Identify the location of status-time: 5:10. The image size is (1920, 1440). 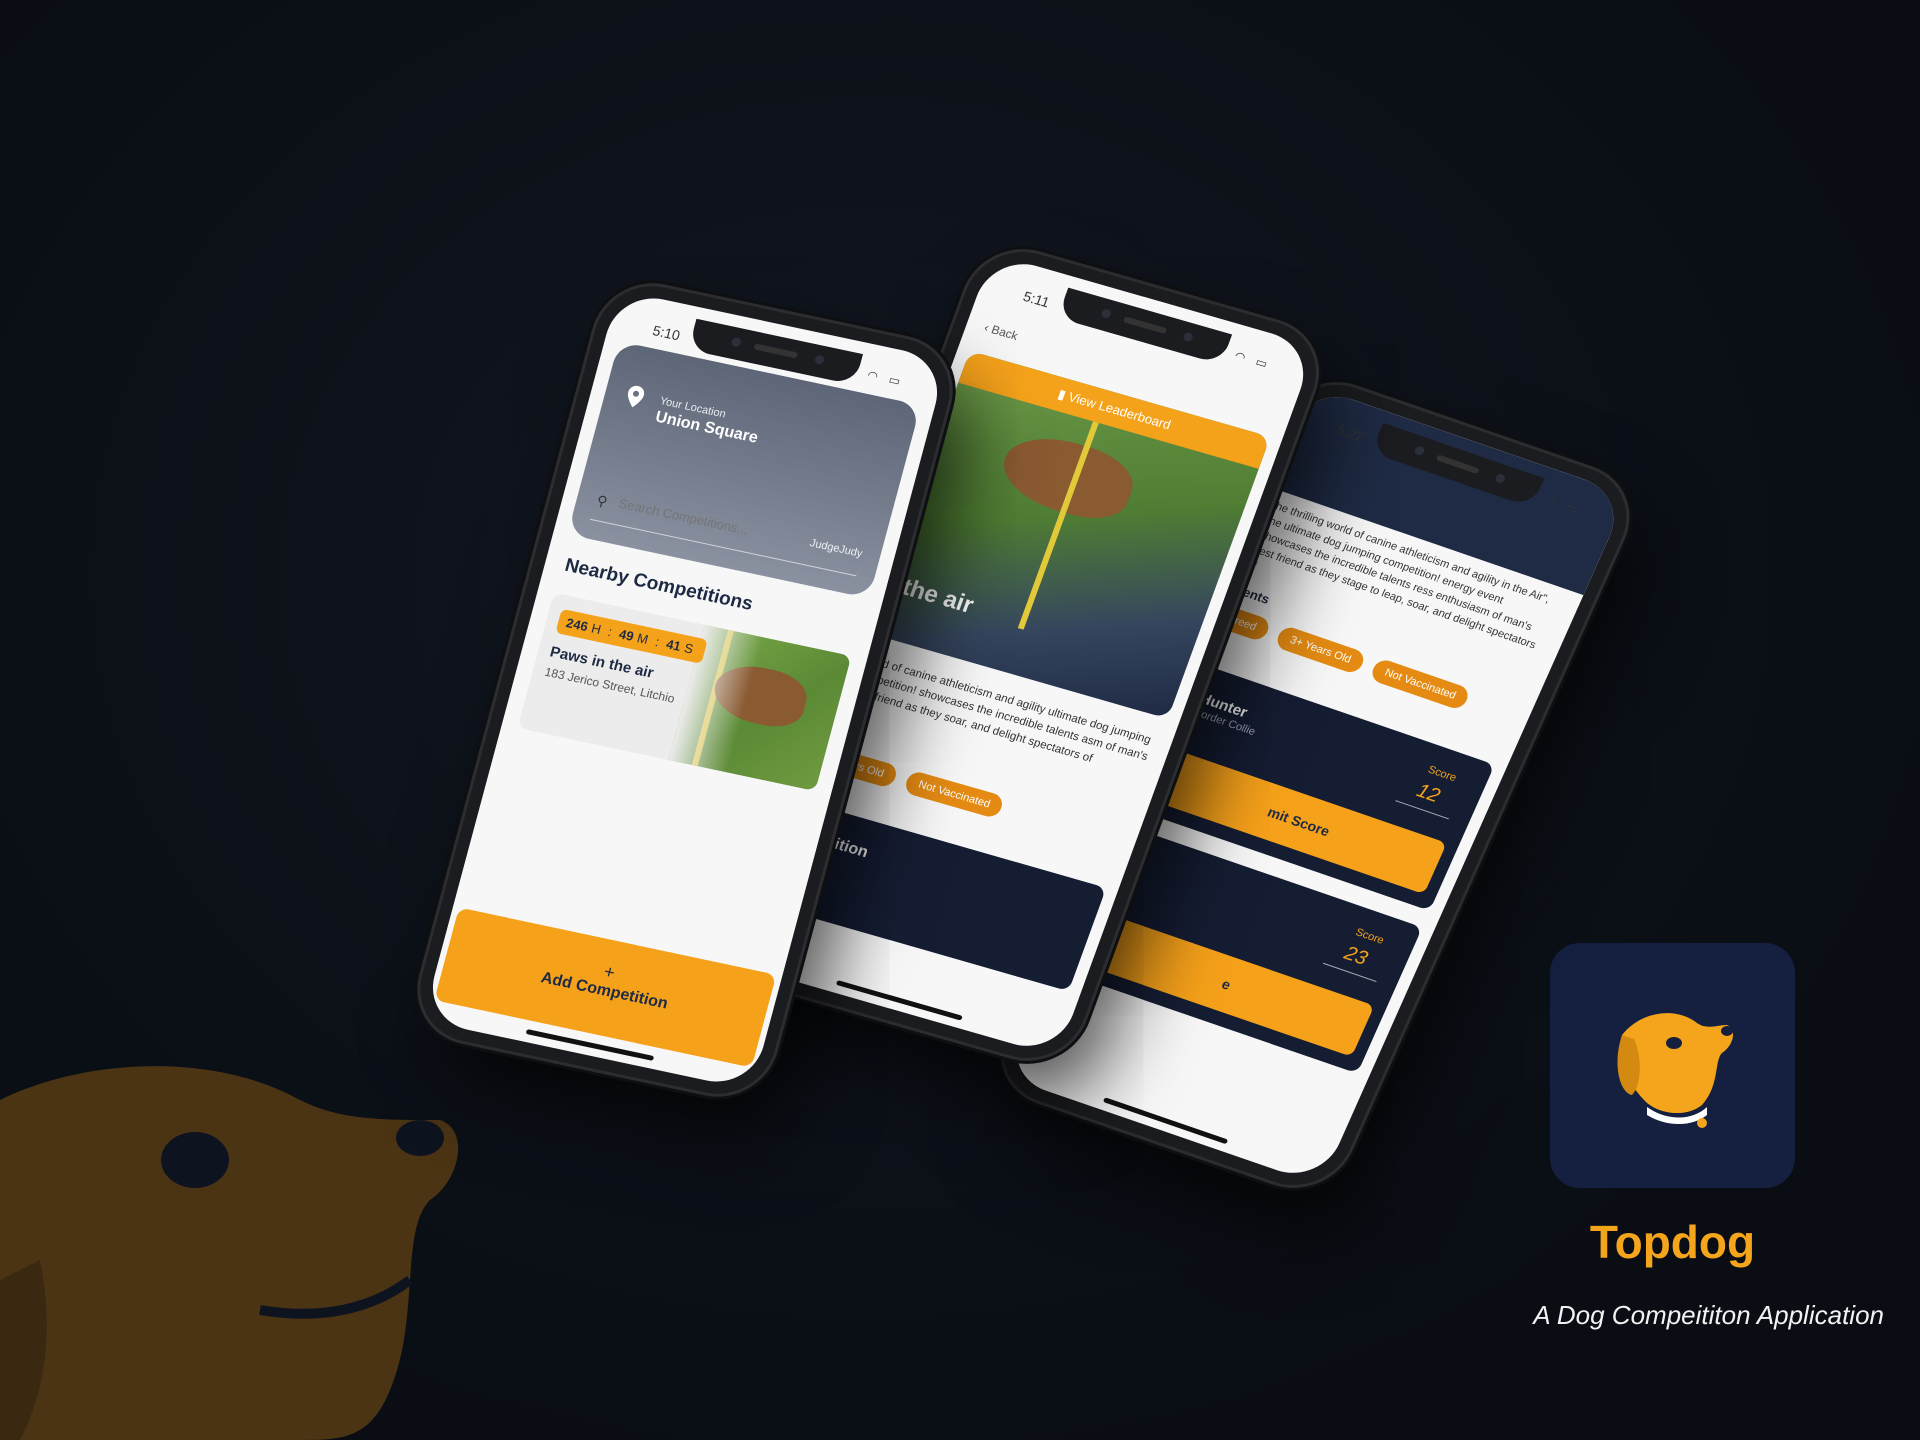
(666, 333).